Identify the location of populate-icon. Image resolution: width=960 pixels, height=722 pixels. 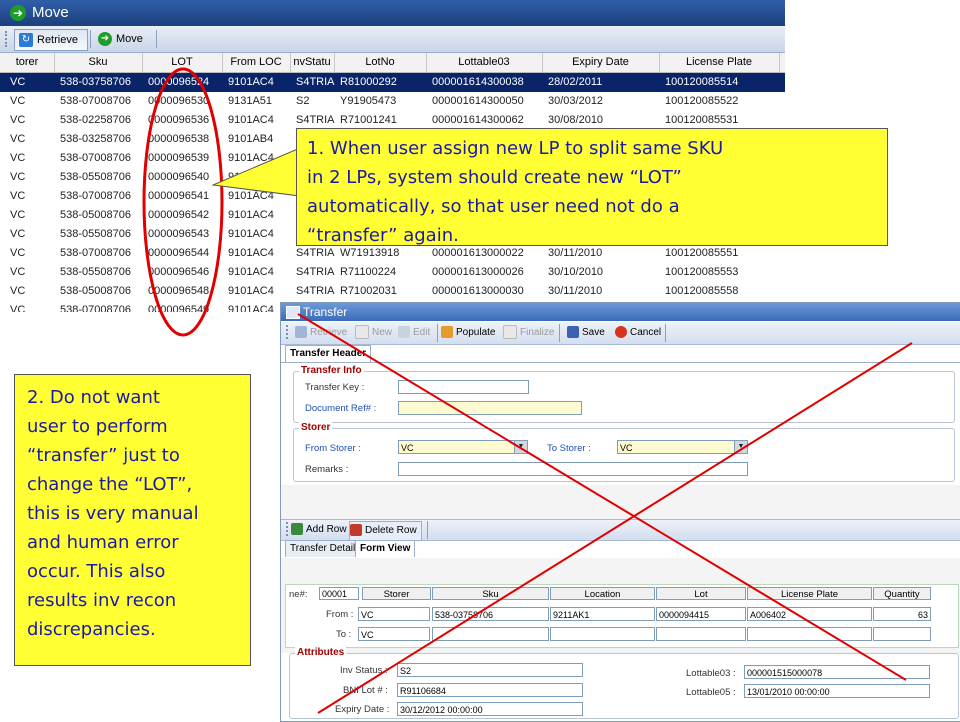
(447, 332).